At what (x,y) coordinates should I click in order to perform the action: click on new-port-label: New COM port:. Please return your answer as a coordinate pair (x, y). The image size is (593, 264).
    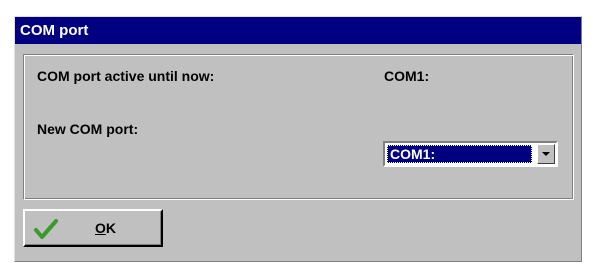
    Looking at the image, I should click on (88, 129).